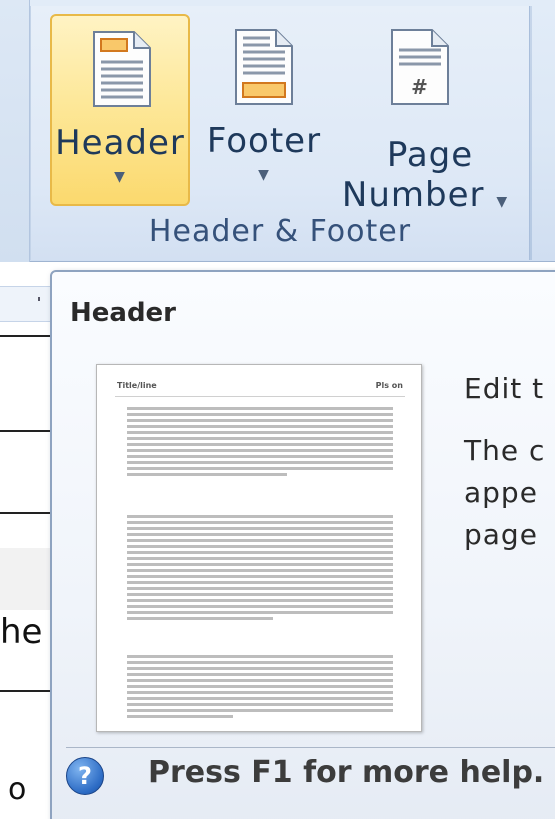 The height and width of the screenshot is (819, 555). I want to click on document-text-fragment: o, so click(17, 789).